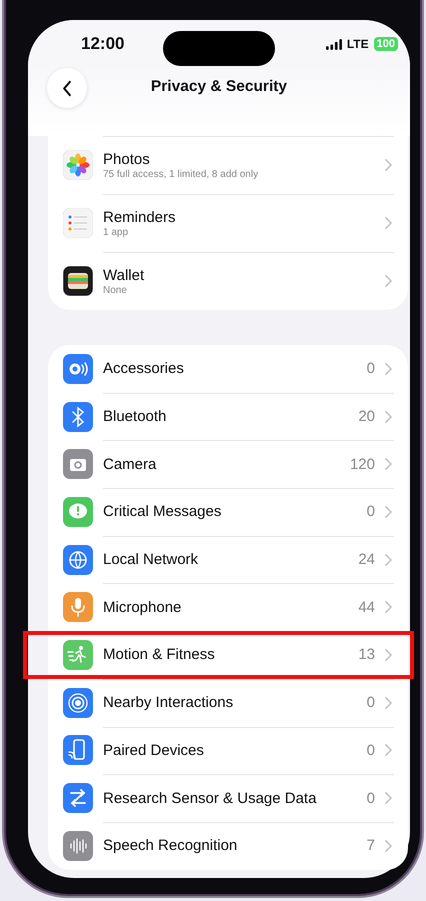 Image resolution: width=426 pixels, height=901 pixels. Describe the element at coordinates (210, 798) in the screenshot. I see `row-title: Research Sensor & Usage Data` at that location.